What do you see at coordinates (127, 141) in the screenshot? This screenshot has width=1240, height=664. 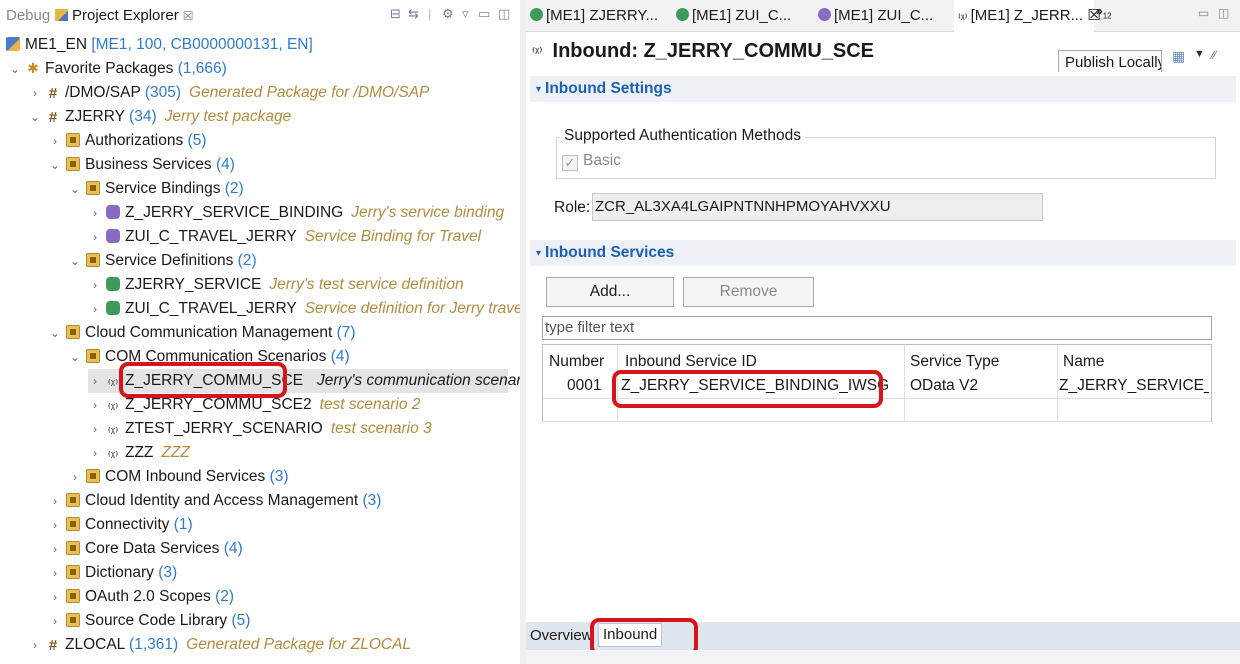 I see `tree-item-folder: › Authorizations (5)` at bounding box center [127, 141].